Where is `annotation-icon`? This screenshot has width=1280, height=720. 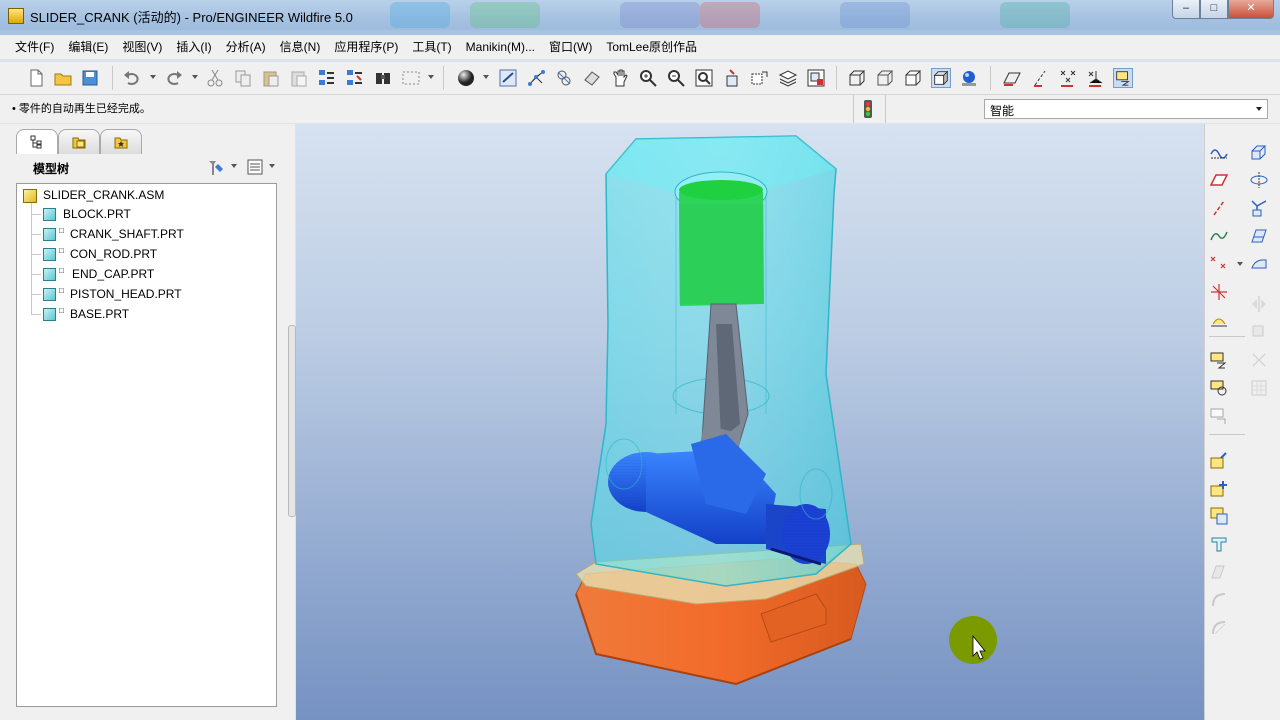 annotation-icon is located at coordinates (1219, 360).